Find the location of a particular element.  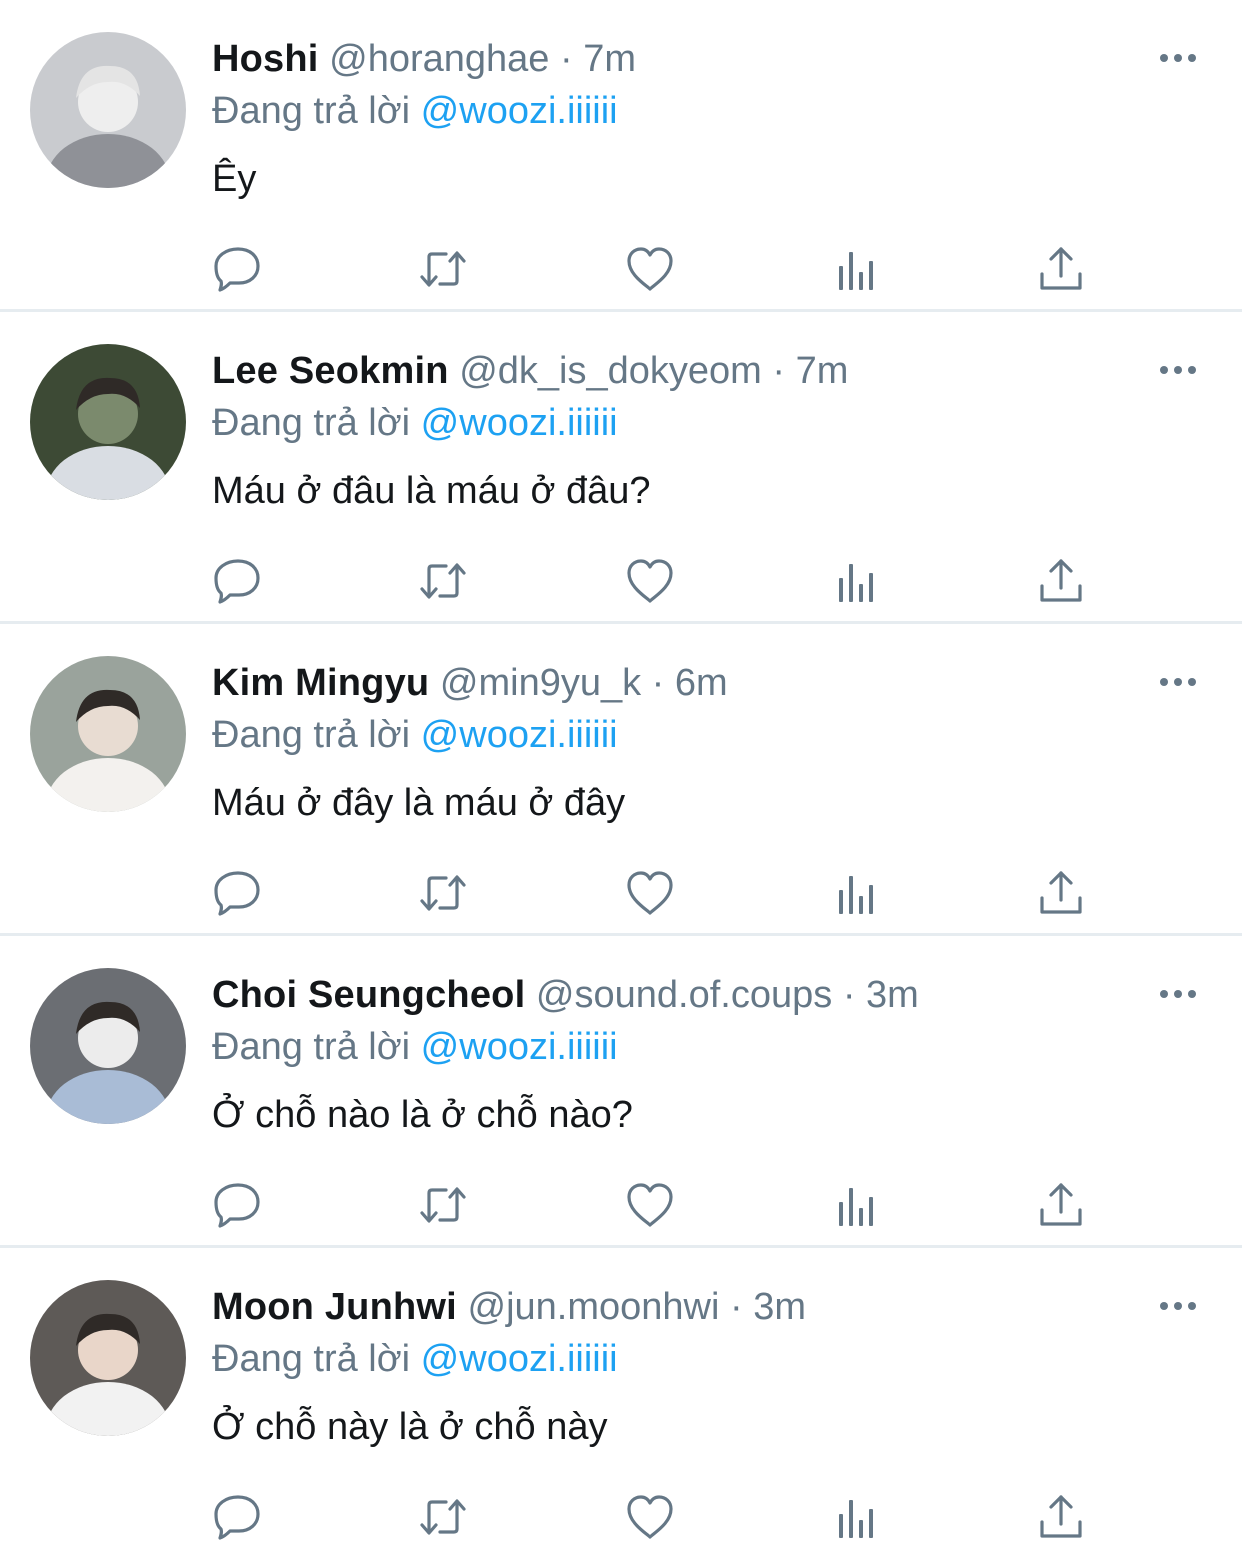

display-name: Hoshi is located at coordinates (265, 59).